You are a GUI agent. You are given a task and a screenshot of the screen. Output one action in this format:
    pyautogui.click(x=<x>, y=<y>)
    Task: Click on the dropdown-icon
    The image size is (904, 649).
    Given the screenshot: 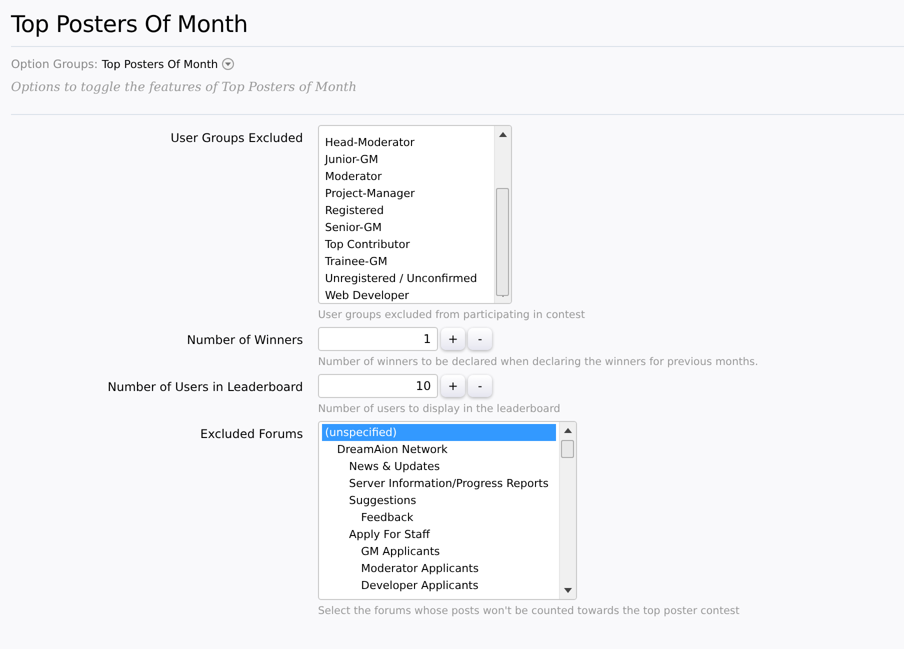 What is the action you would take?
    pyautogui.click(x=228, y=64)
    